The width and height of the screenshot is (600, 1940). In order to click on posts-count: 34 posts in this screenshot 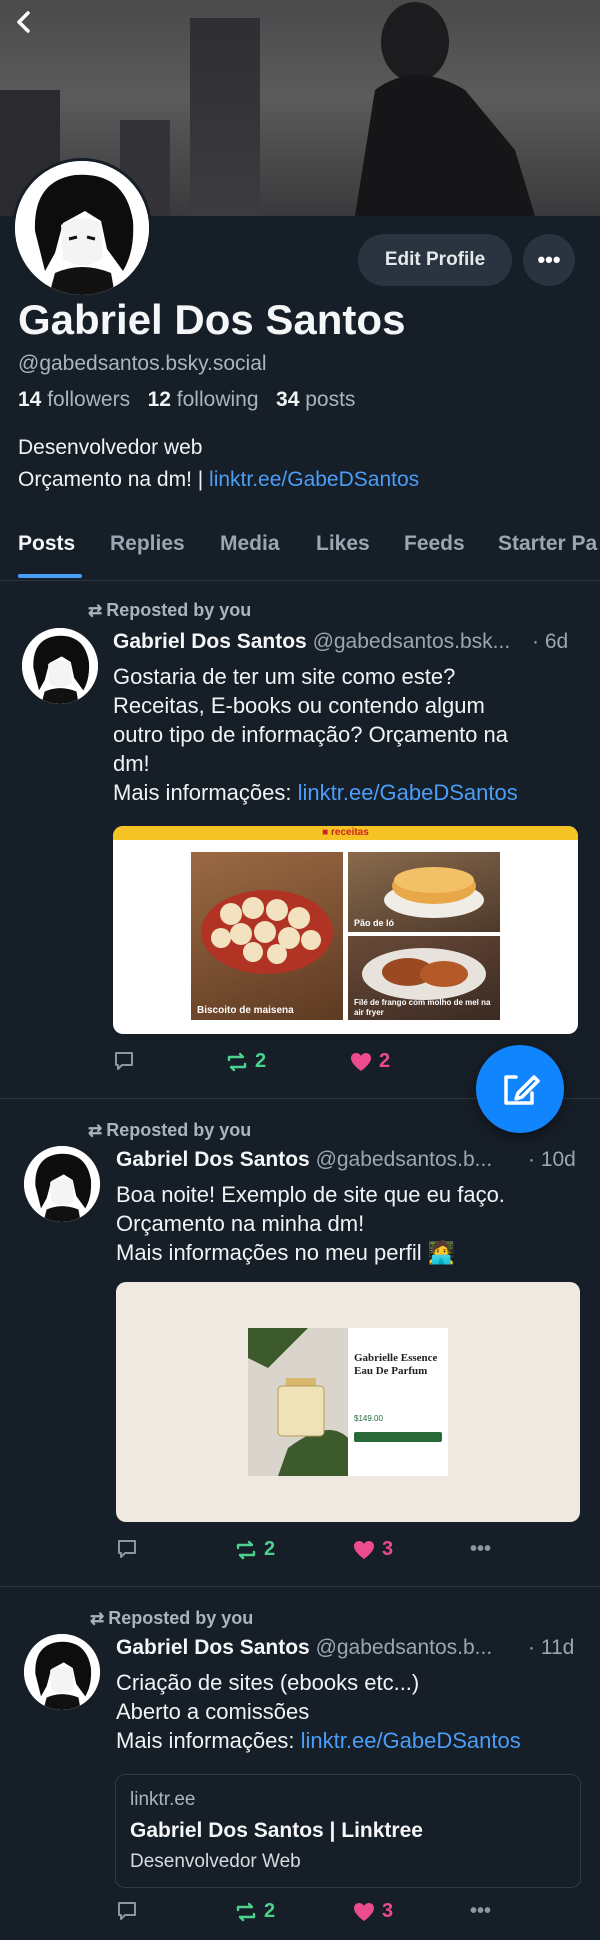, I will do `click(316, 399)`.